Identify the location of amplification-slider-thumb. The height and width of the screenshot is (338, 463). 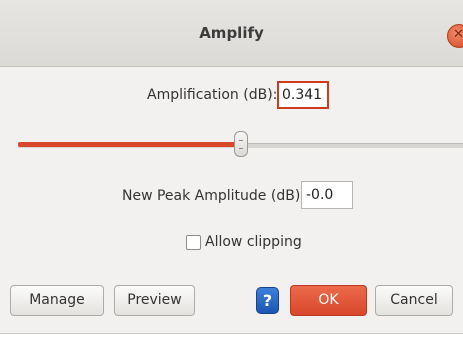
(240, 144).